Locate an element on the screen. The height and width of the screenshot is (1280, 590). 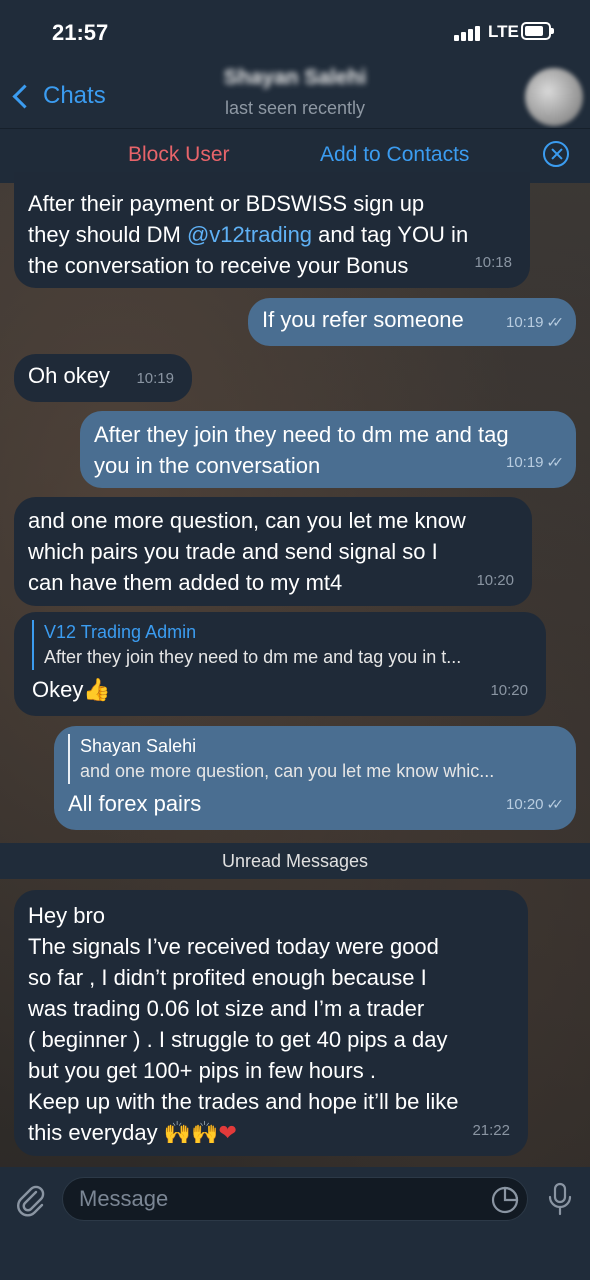
reply-author: V12 Trading Admin is located at coordinates (120, 632).